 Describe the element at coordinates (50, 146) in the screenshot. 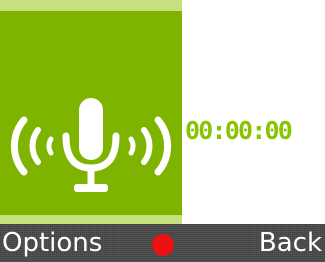

I see `sound-wave-left-inner` at that location.